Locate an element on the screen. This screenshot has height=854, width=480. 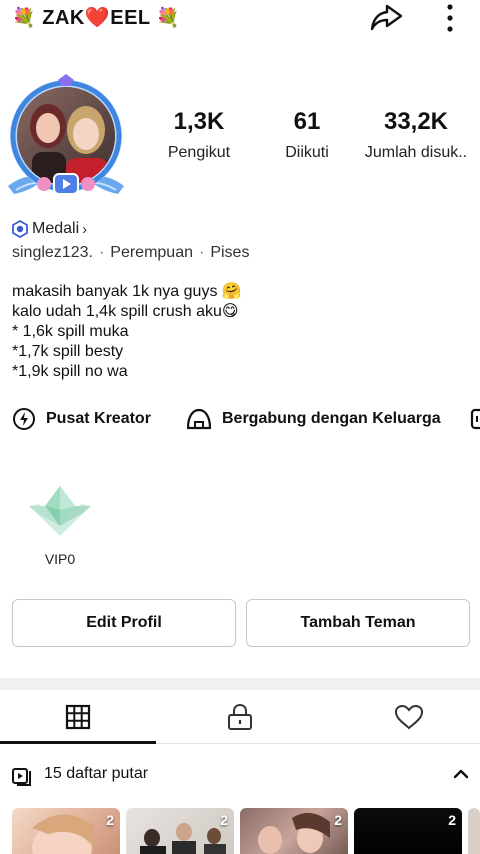
bio-line: *1,9k spill no wa is located at coordinates (70, 371).